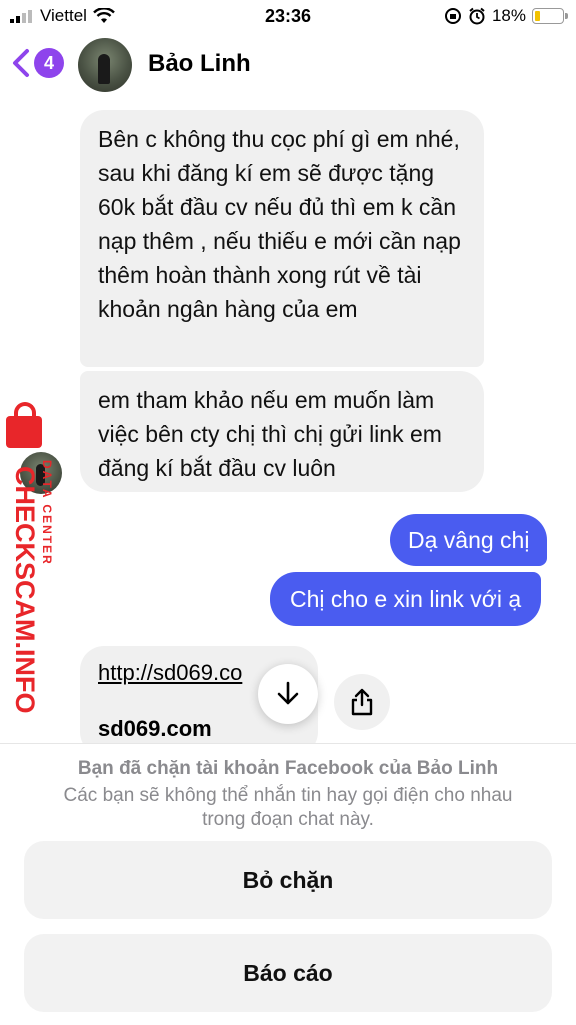 This screenshot has height=1025, width=576. What do you see at coordinates (288, 17) in the screenshot?
I see `status-bar: Viettel 23:36 18%` at bounding box center [288, 17].